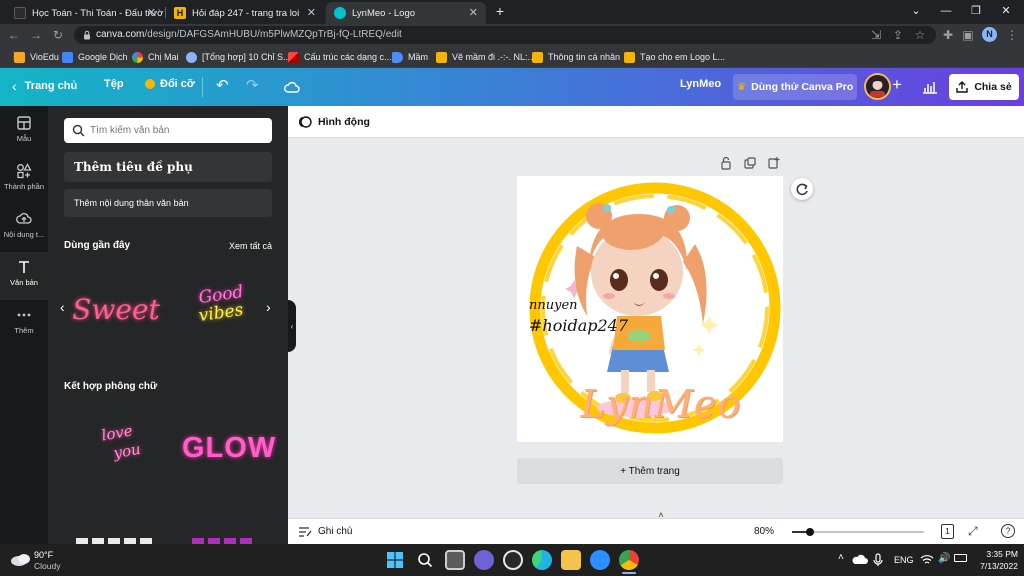  Describe the element at coordinates (500, 11) in the screenshot. I see `new-tab-button: +` at that location.